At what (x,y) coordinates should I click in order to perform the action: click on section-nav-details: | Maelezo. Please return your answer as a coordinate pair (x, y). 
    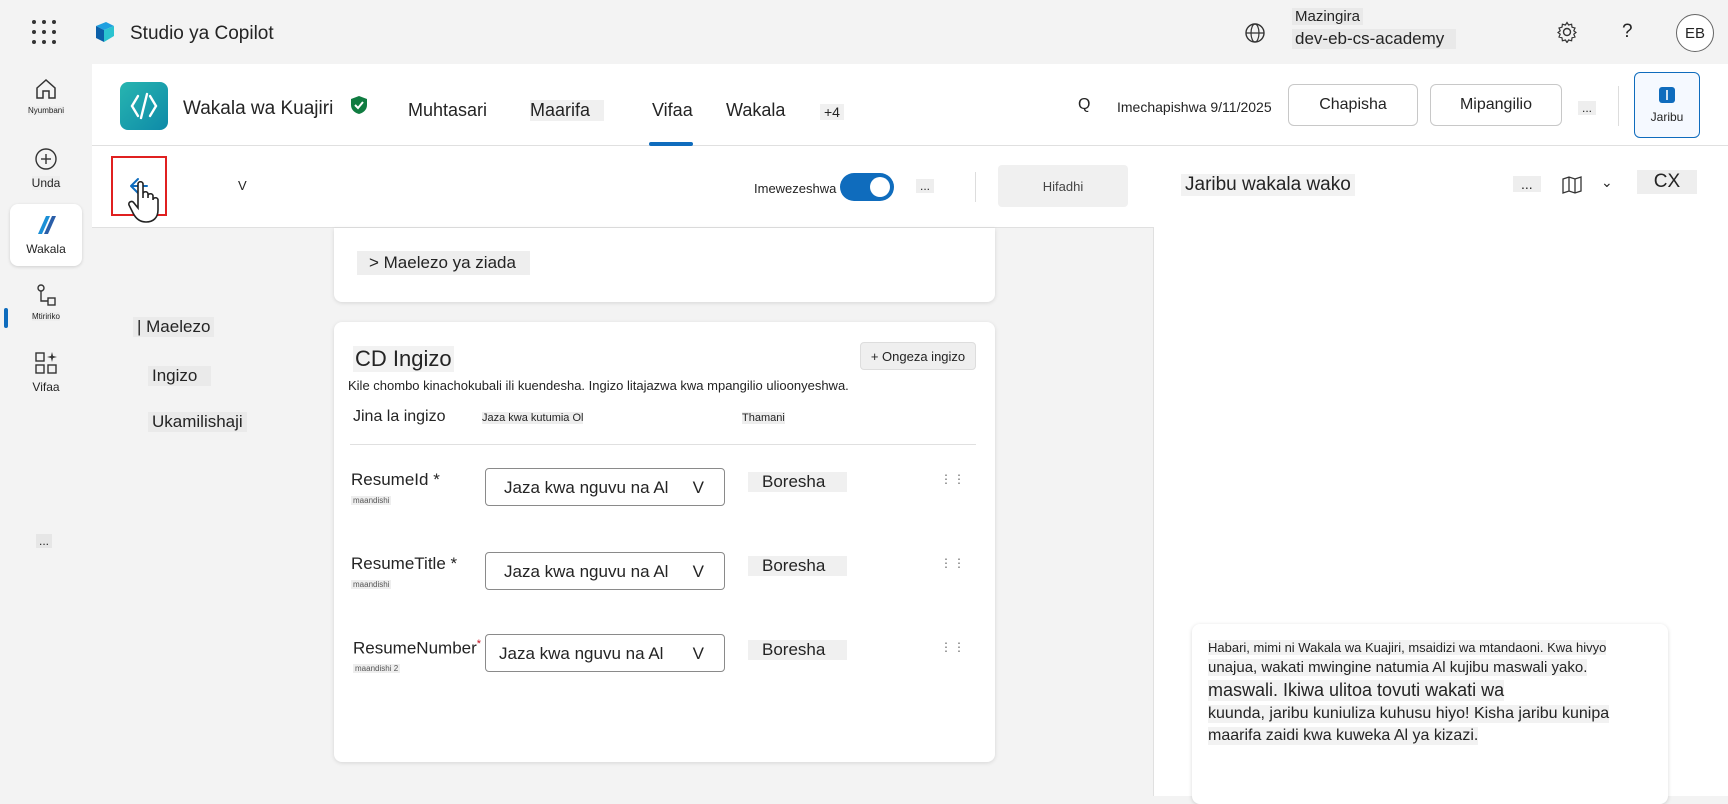
    Looking at the image, I should click on (174, 327).